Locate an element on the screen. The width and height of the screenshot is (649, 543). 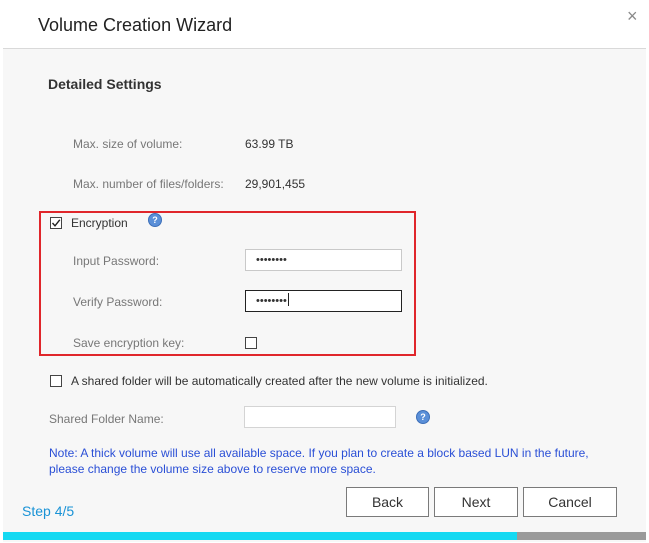
encryption-checkbox is located at coordinates (56, 223).